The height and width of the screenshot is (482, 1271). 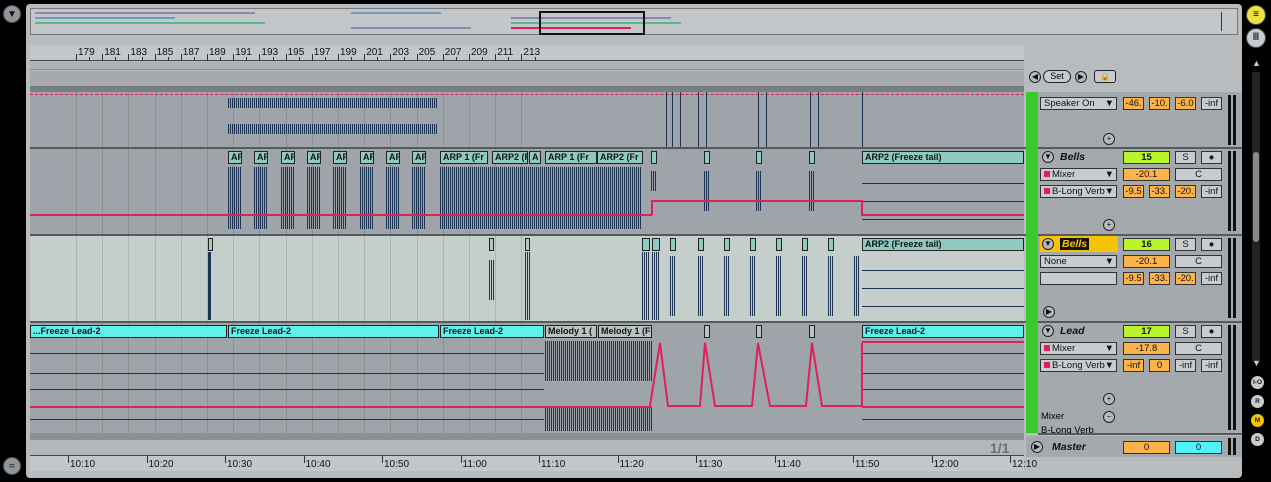 What do you see at coordinates (1069, 447) in the screenshot?
I see `track-name-master: Master` at bounding box center [1069, 447].